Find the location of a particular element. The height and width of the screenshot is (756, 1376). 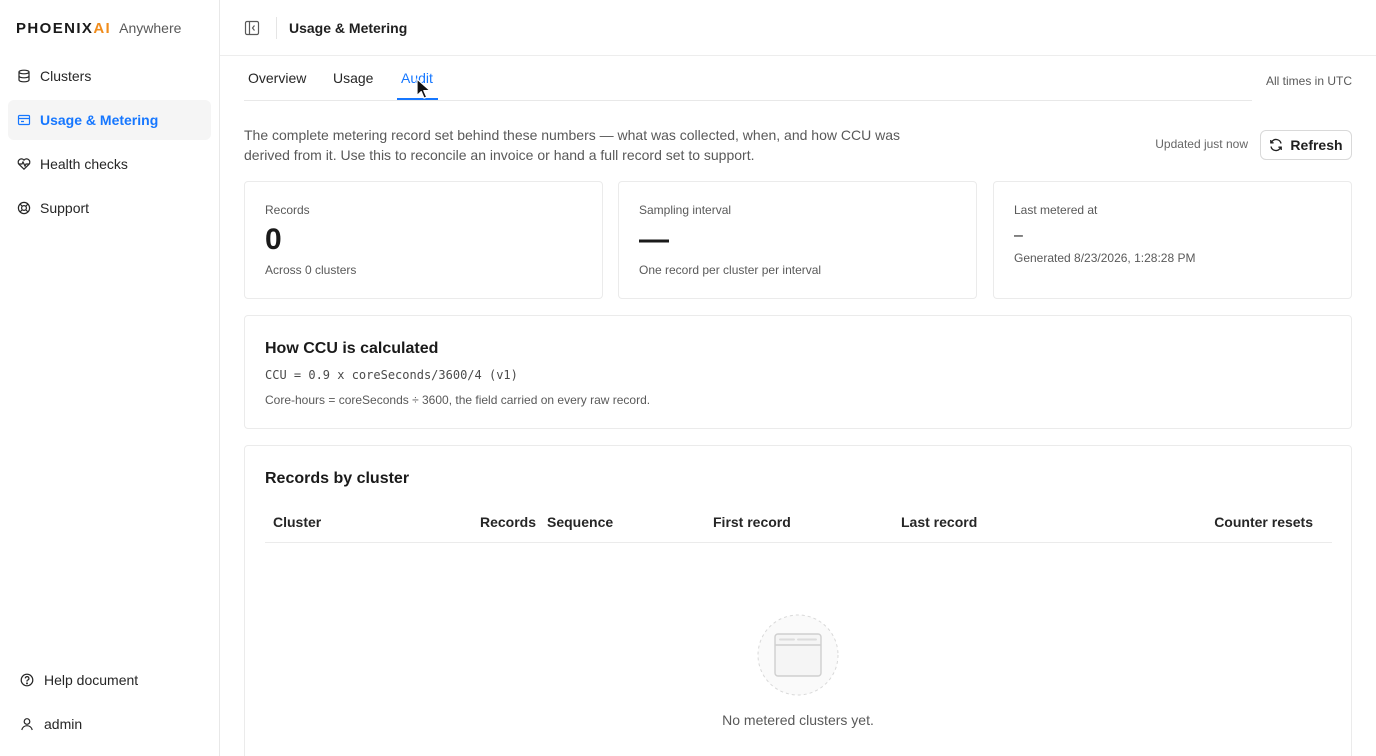

stat-value: — is located at coordinates (654, 239).